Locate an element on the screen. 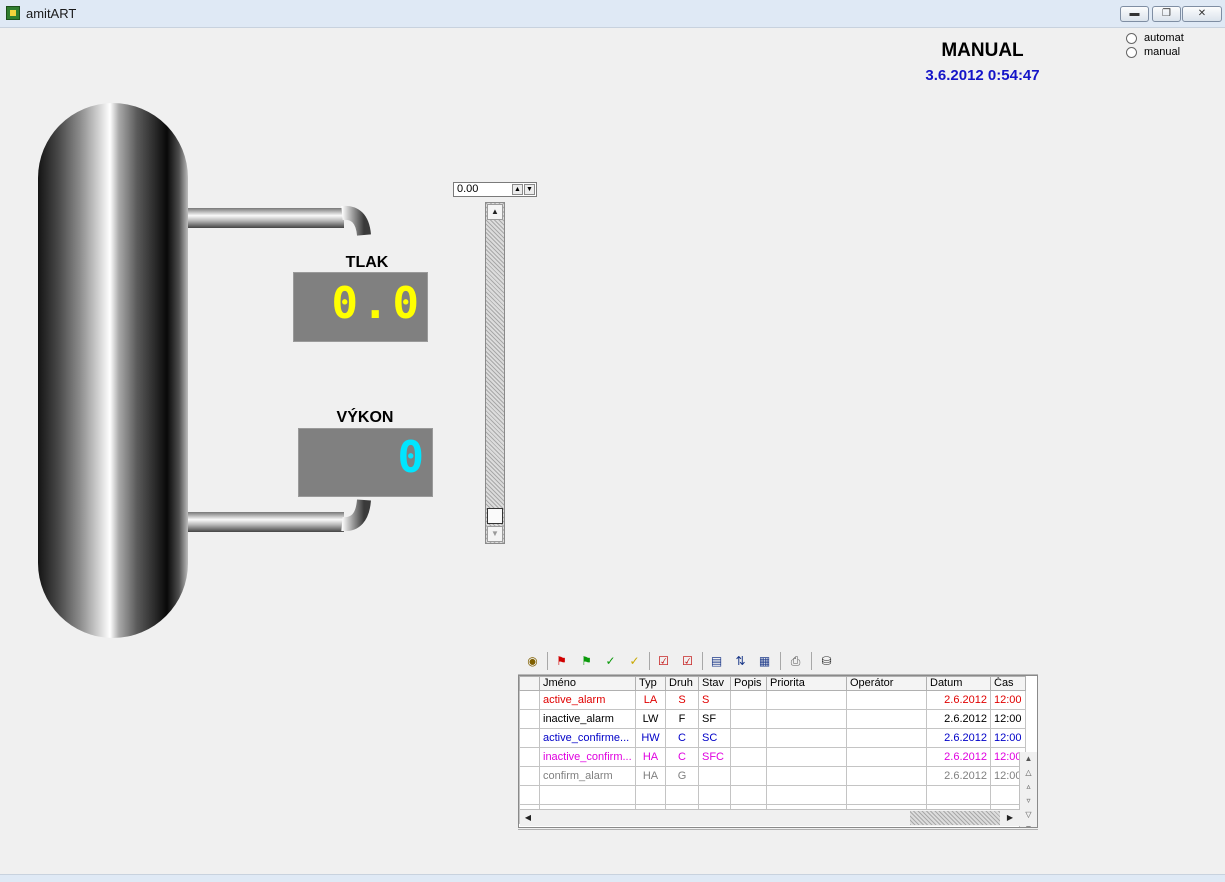  table-cell: 2.6.2012 is located at coordinates (958, 776).